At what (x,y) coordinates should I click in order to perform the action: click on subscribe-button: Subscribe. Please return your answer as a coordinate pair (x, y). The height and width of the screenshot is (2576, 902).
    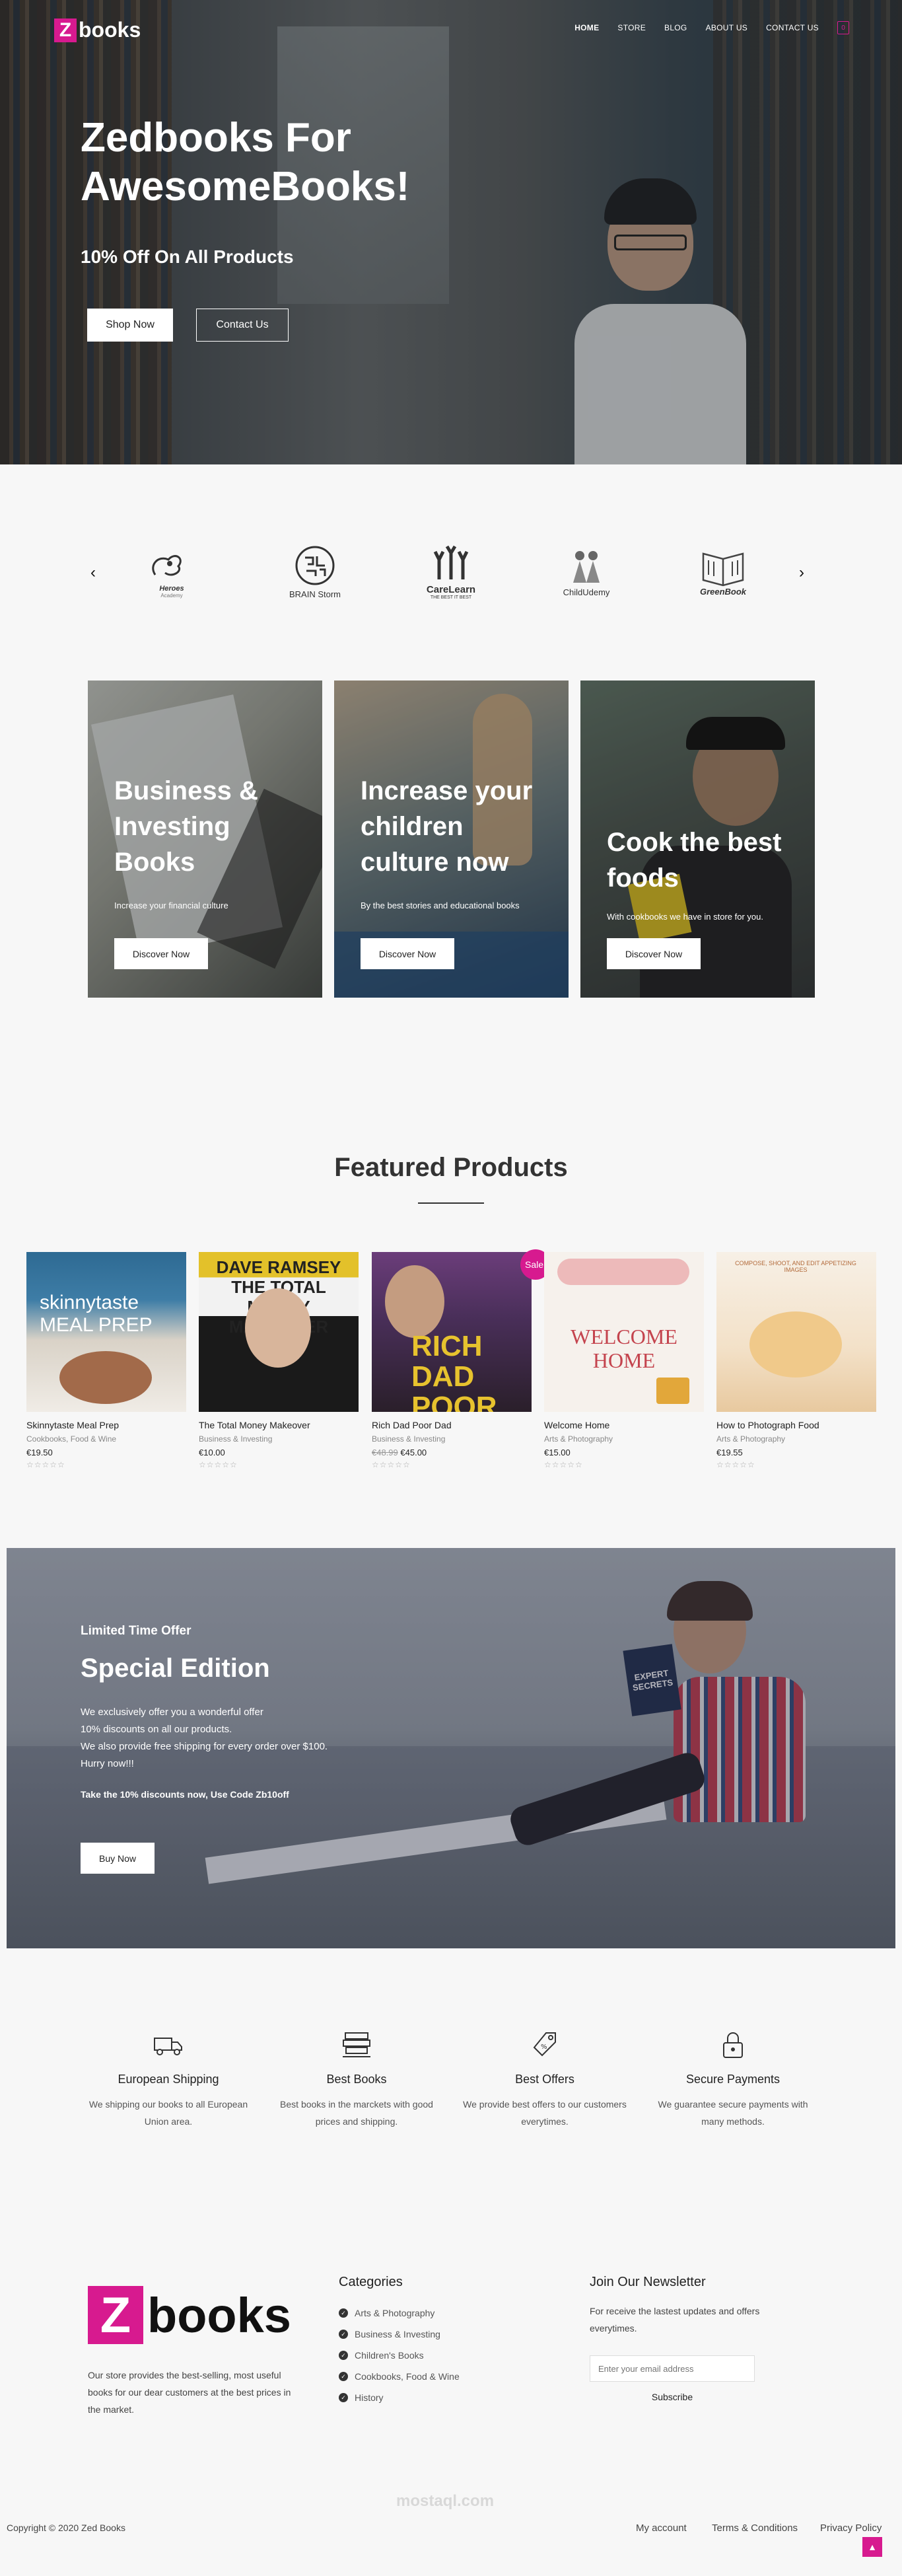
    Looking at the image, I should click on (672, 2397).